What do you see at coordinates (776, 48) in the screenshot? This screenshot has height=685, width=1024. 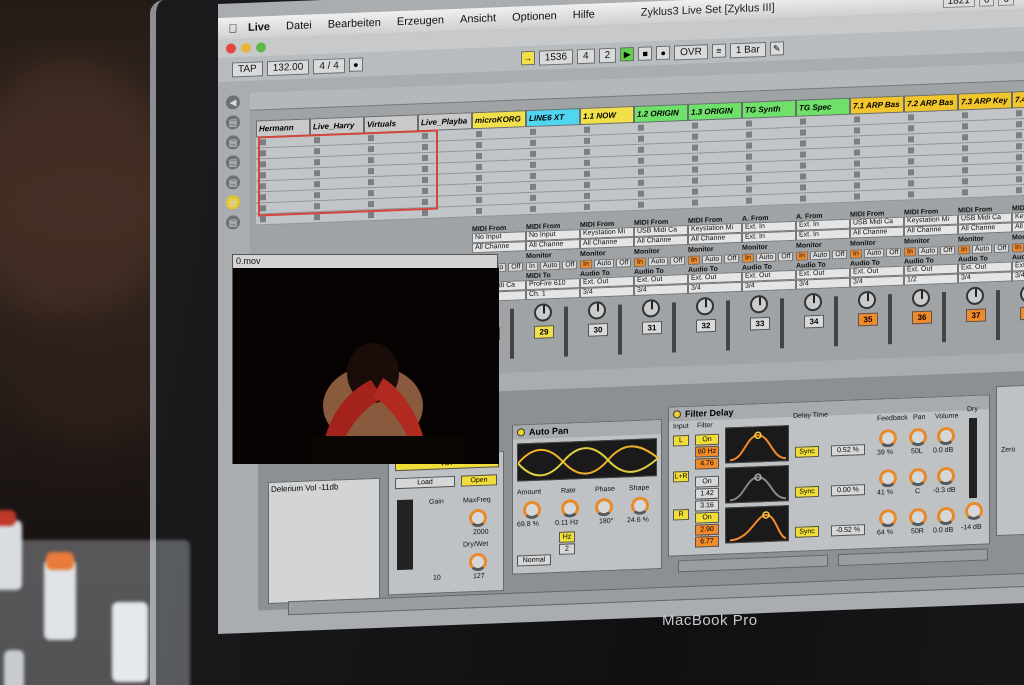 I see `draw-icon: ✎` at bounding box center [776, 48].